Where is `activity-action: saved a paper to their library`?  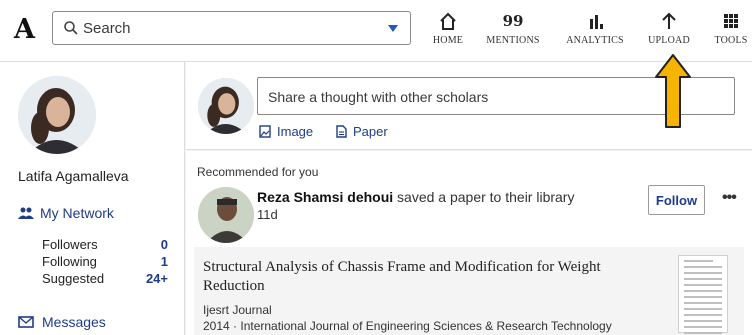
activity-action: saved a paper to their library is located at coordinates (486, 197).